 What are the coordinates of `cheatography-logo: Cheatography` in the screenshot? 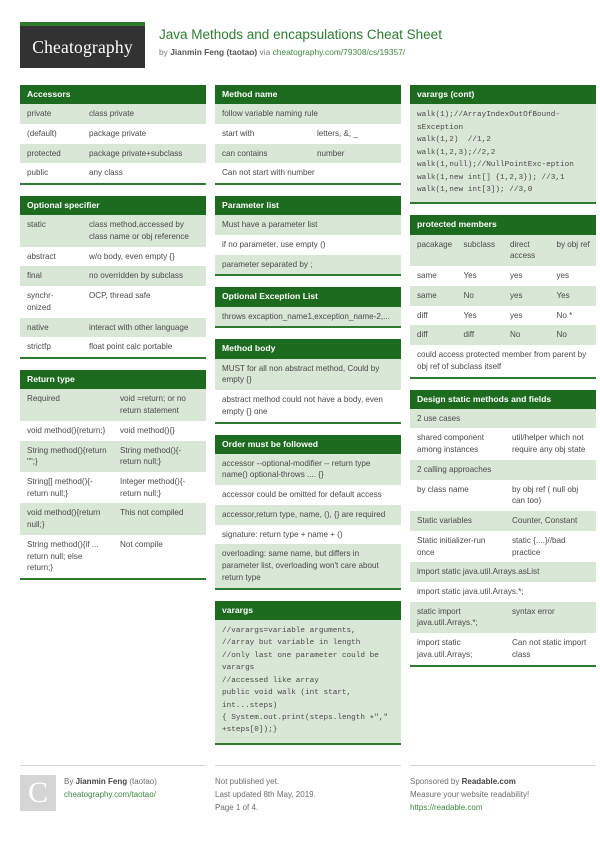 It's located at (82, 45).